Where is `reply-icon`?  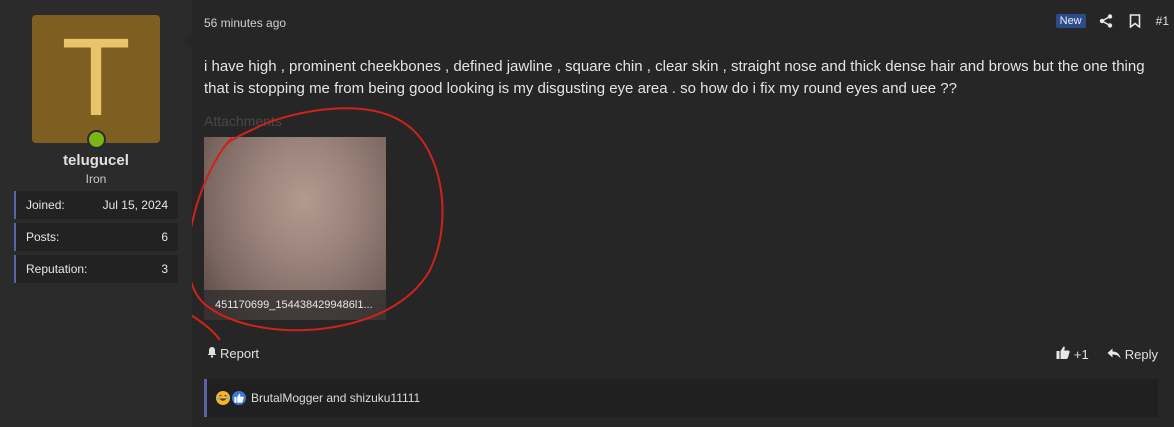 reply-icon is located at coordinates (1114, 354).